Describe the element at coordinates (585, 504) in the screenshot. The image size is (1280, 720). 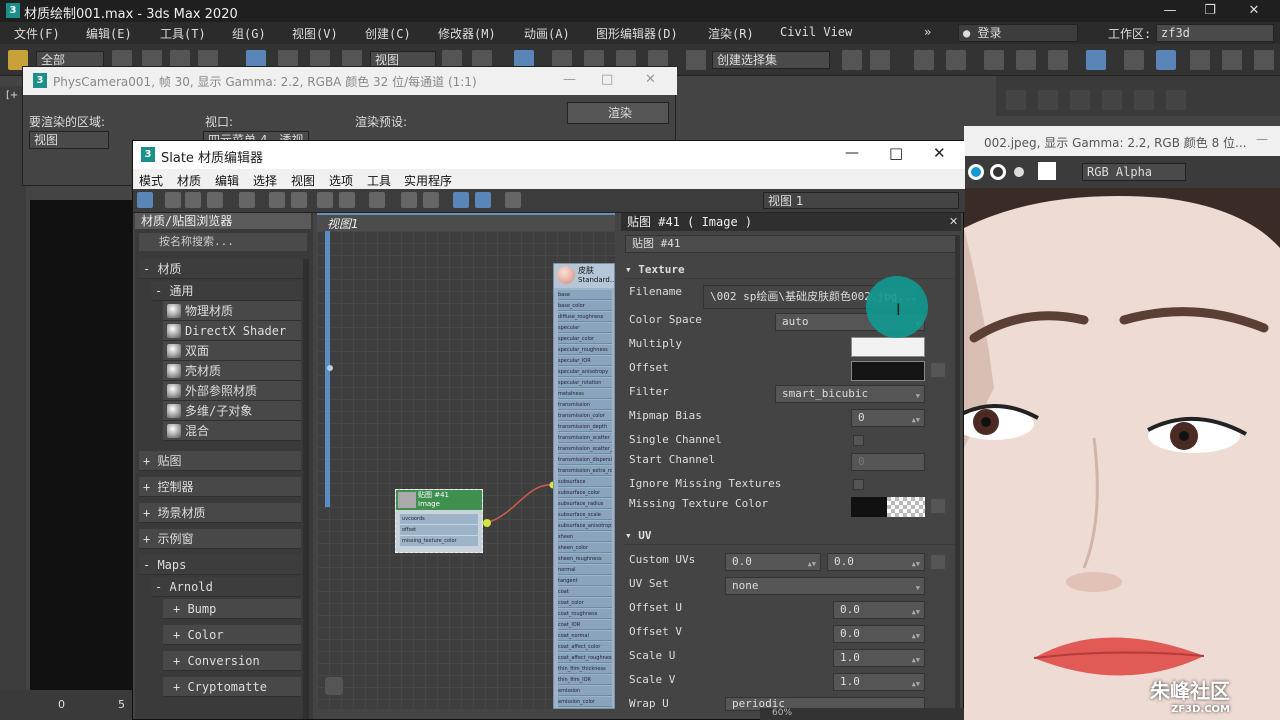
I see `node-slot: subsurface_radius` at that location.